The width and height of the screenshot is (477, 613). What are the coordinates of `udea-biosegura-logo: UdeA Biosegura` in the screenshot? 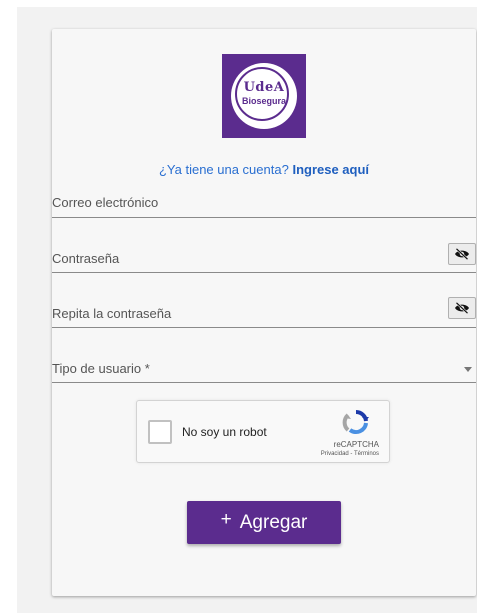 It's located at (264, 96).